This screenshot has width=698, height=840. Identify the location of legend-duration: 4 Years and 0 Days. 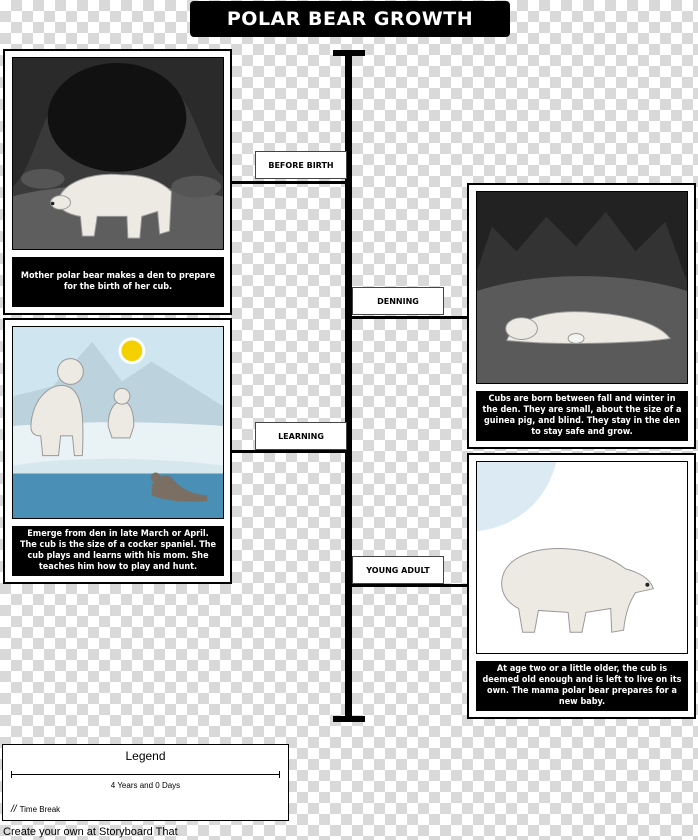
(145, 785).